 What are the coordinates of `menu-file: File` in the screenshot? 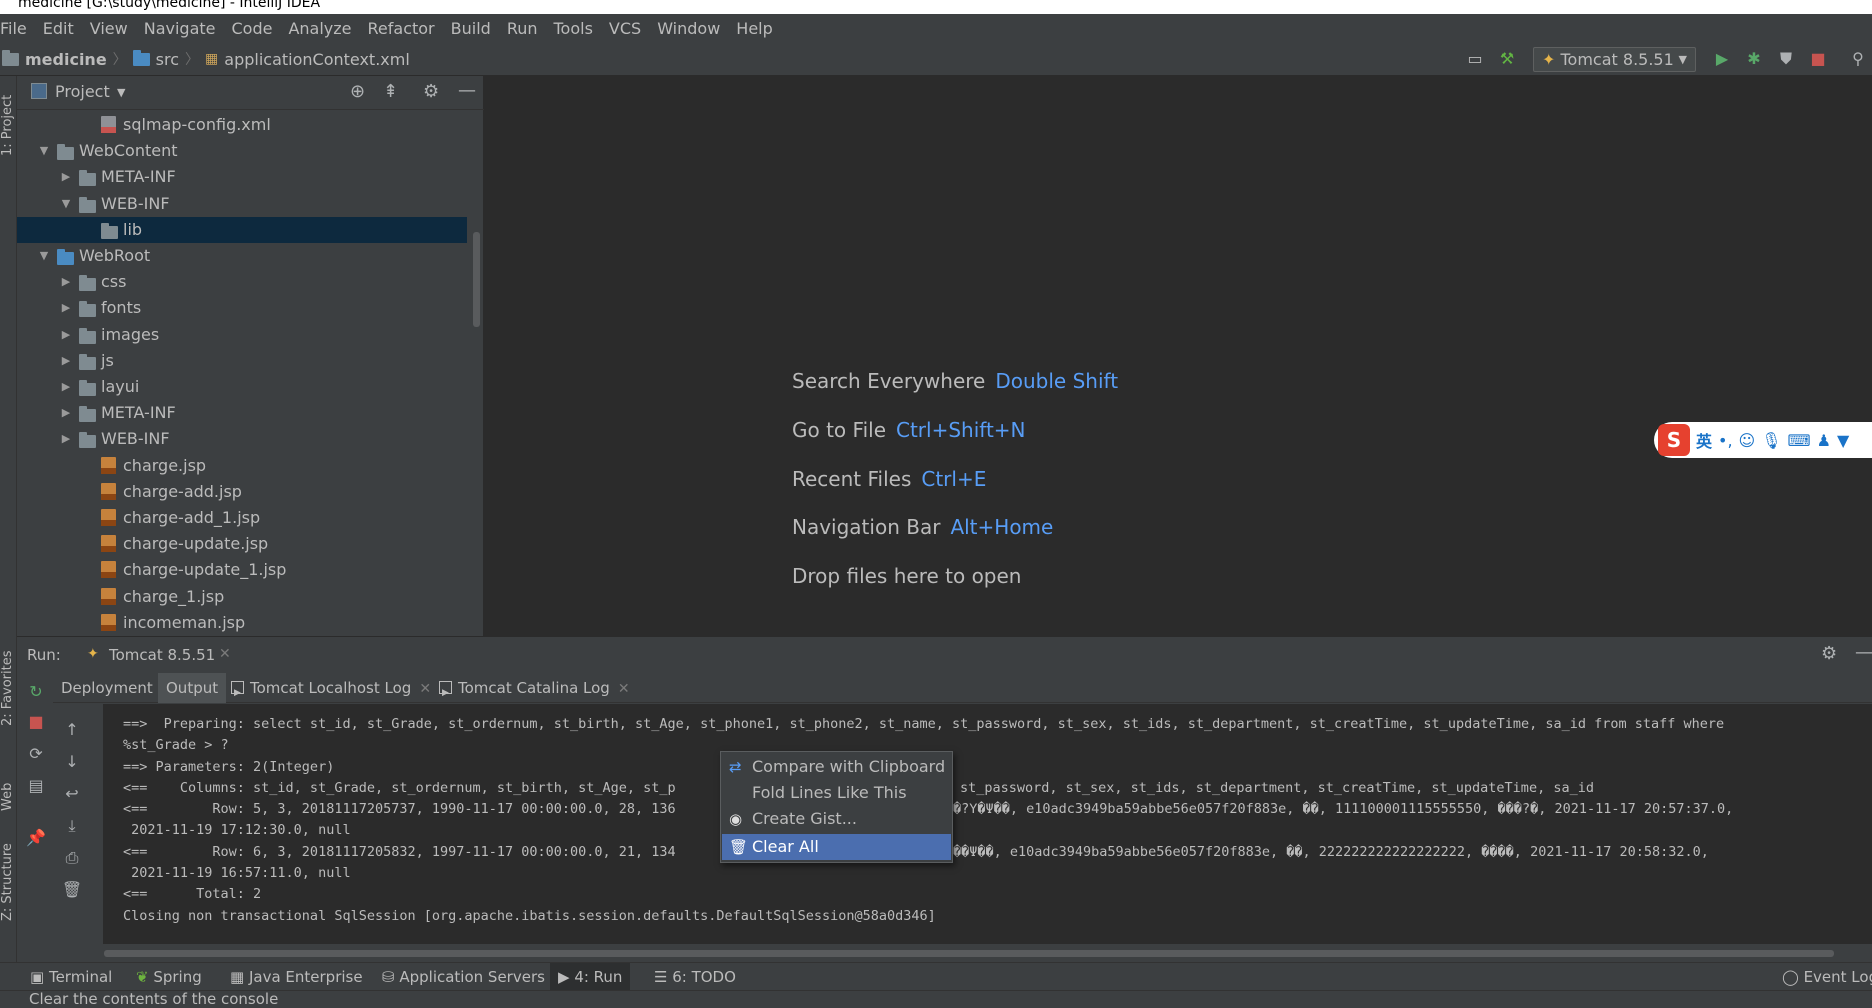 It's located at (17, 28).